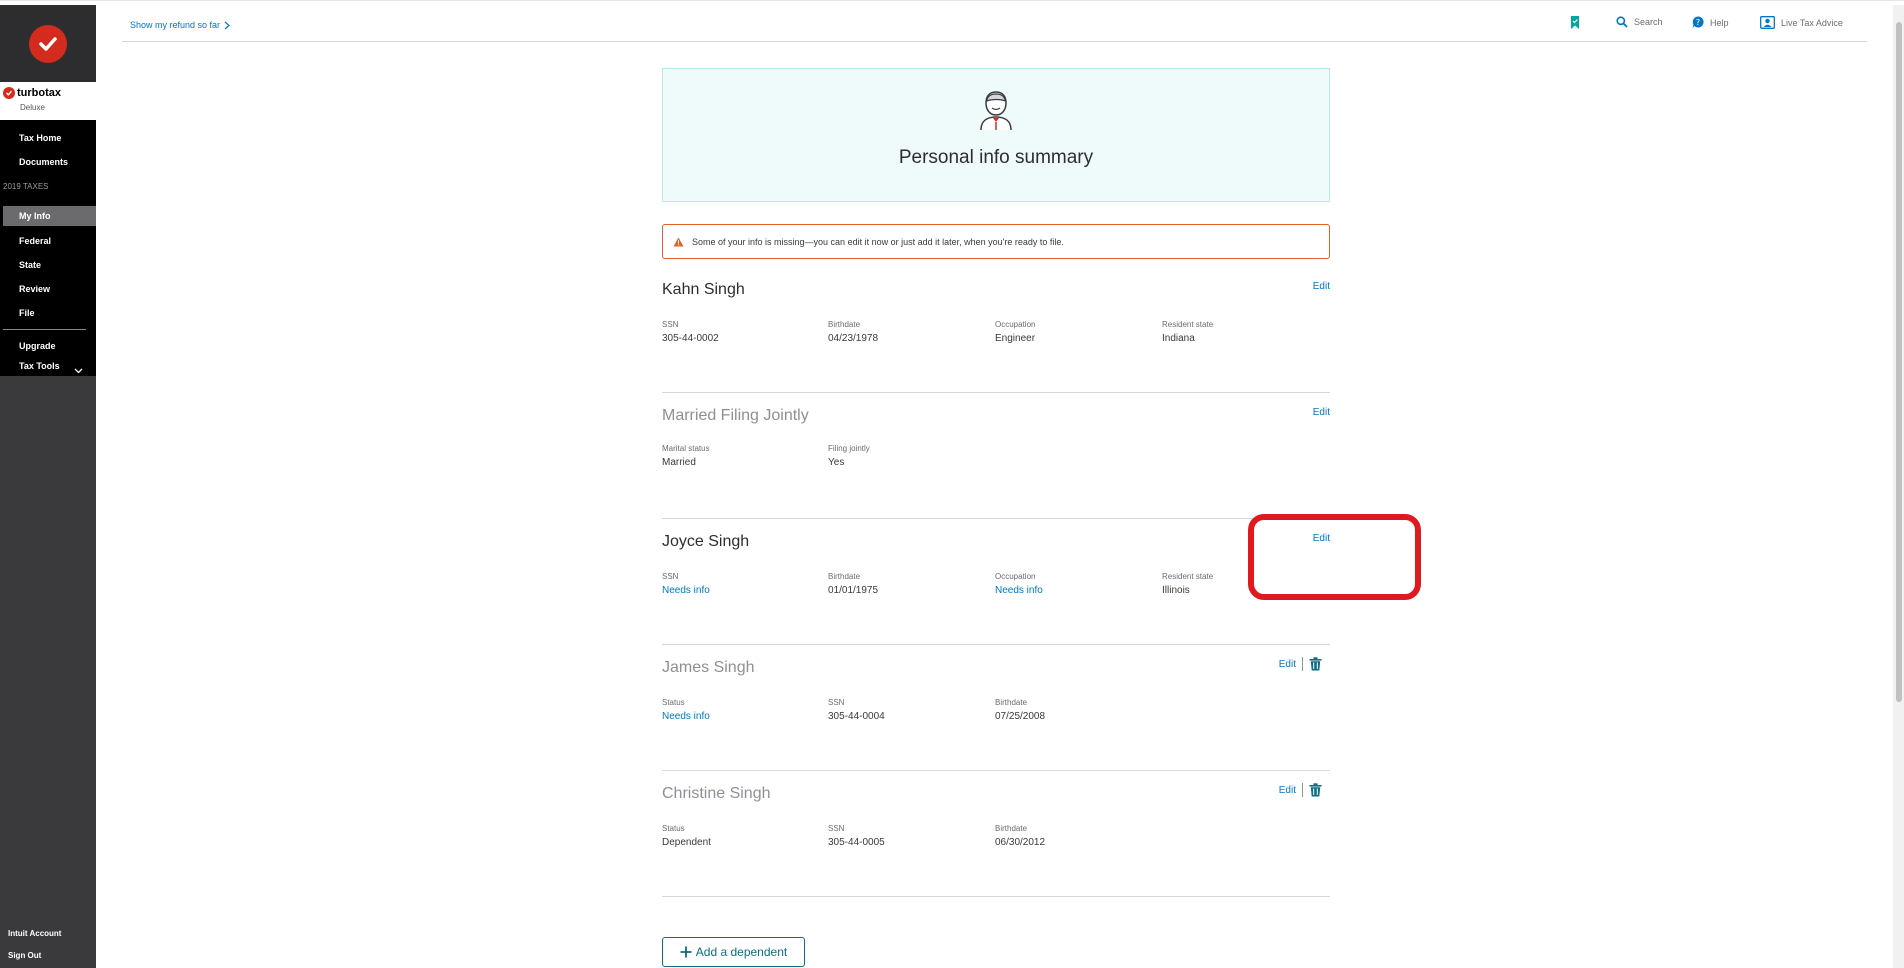 This screenshot has width=1904, height=968. I want to click on filing-status-title: Married Filing Jointly, so click(735, 415).